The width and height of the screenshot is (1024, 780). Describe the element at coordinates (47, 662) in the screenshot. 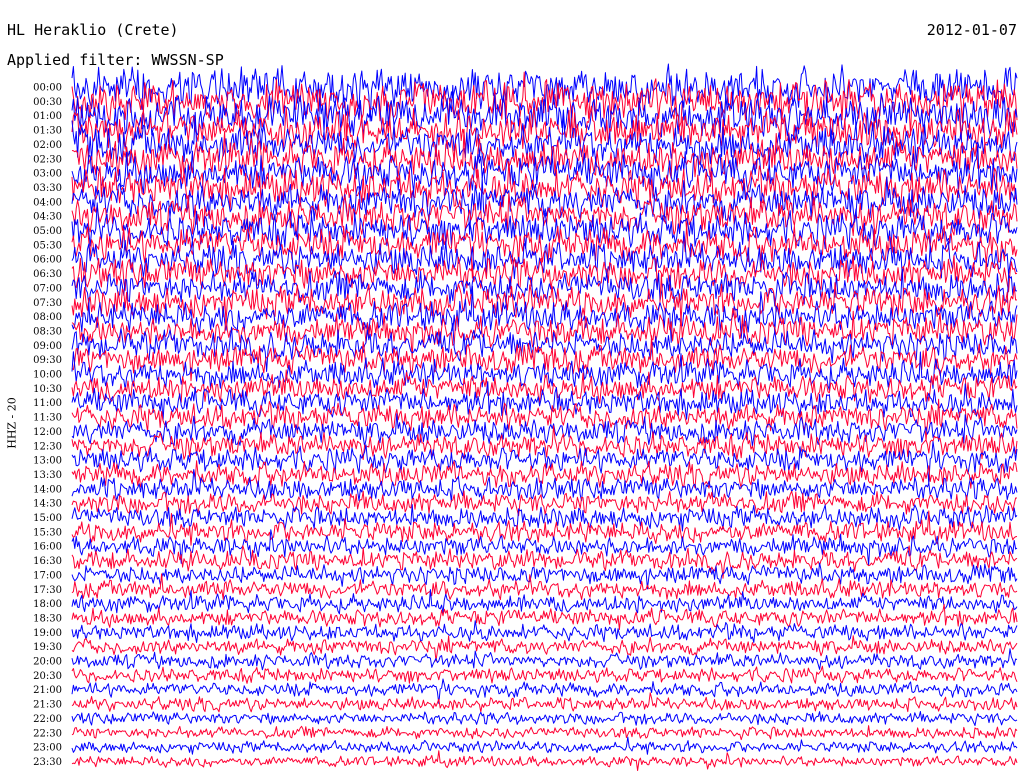

I see `row-time-label: 20:00` at that location.